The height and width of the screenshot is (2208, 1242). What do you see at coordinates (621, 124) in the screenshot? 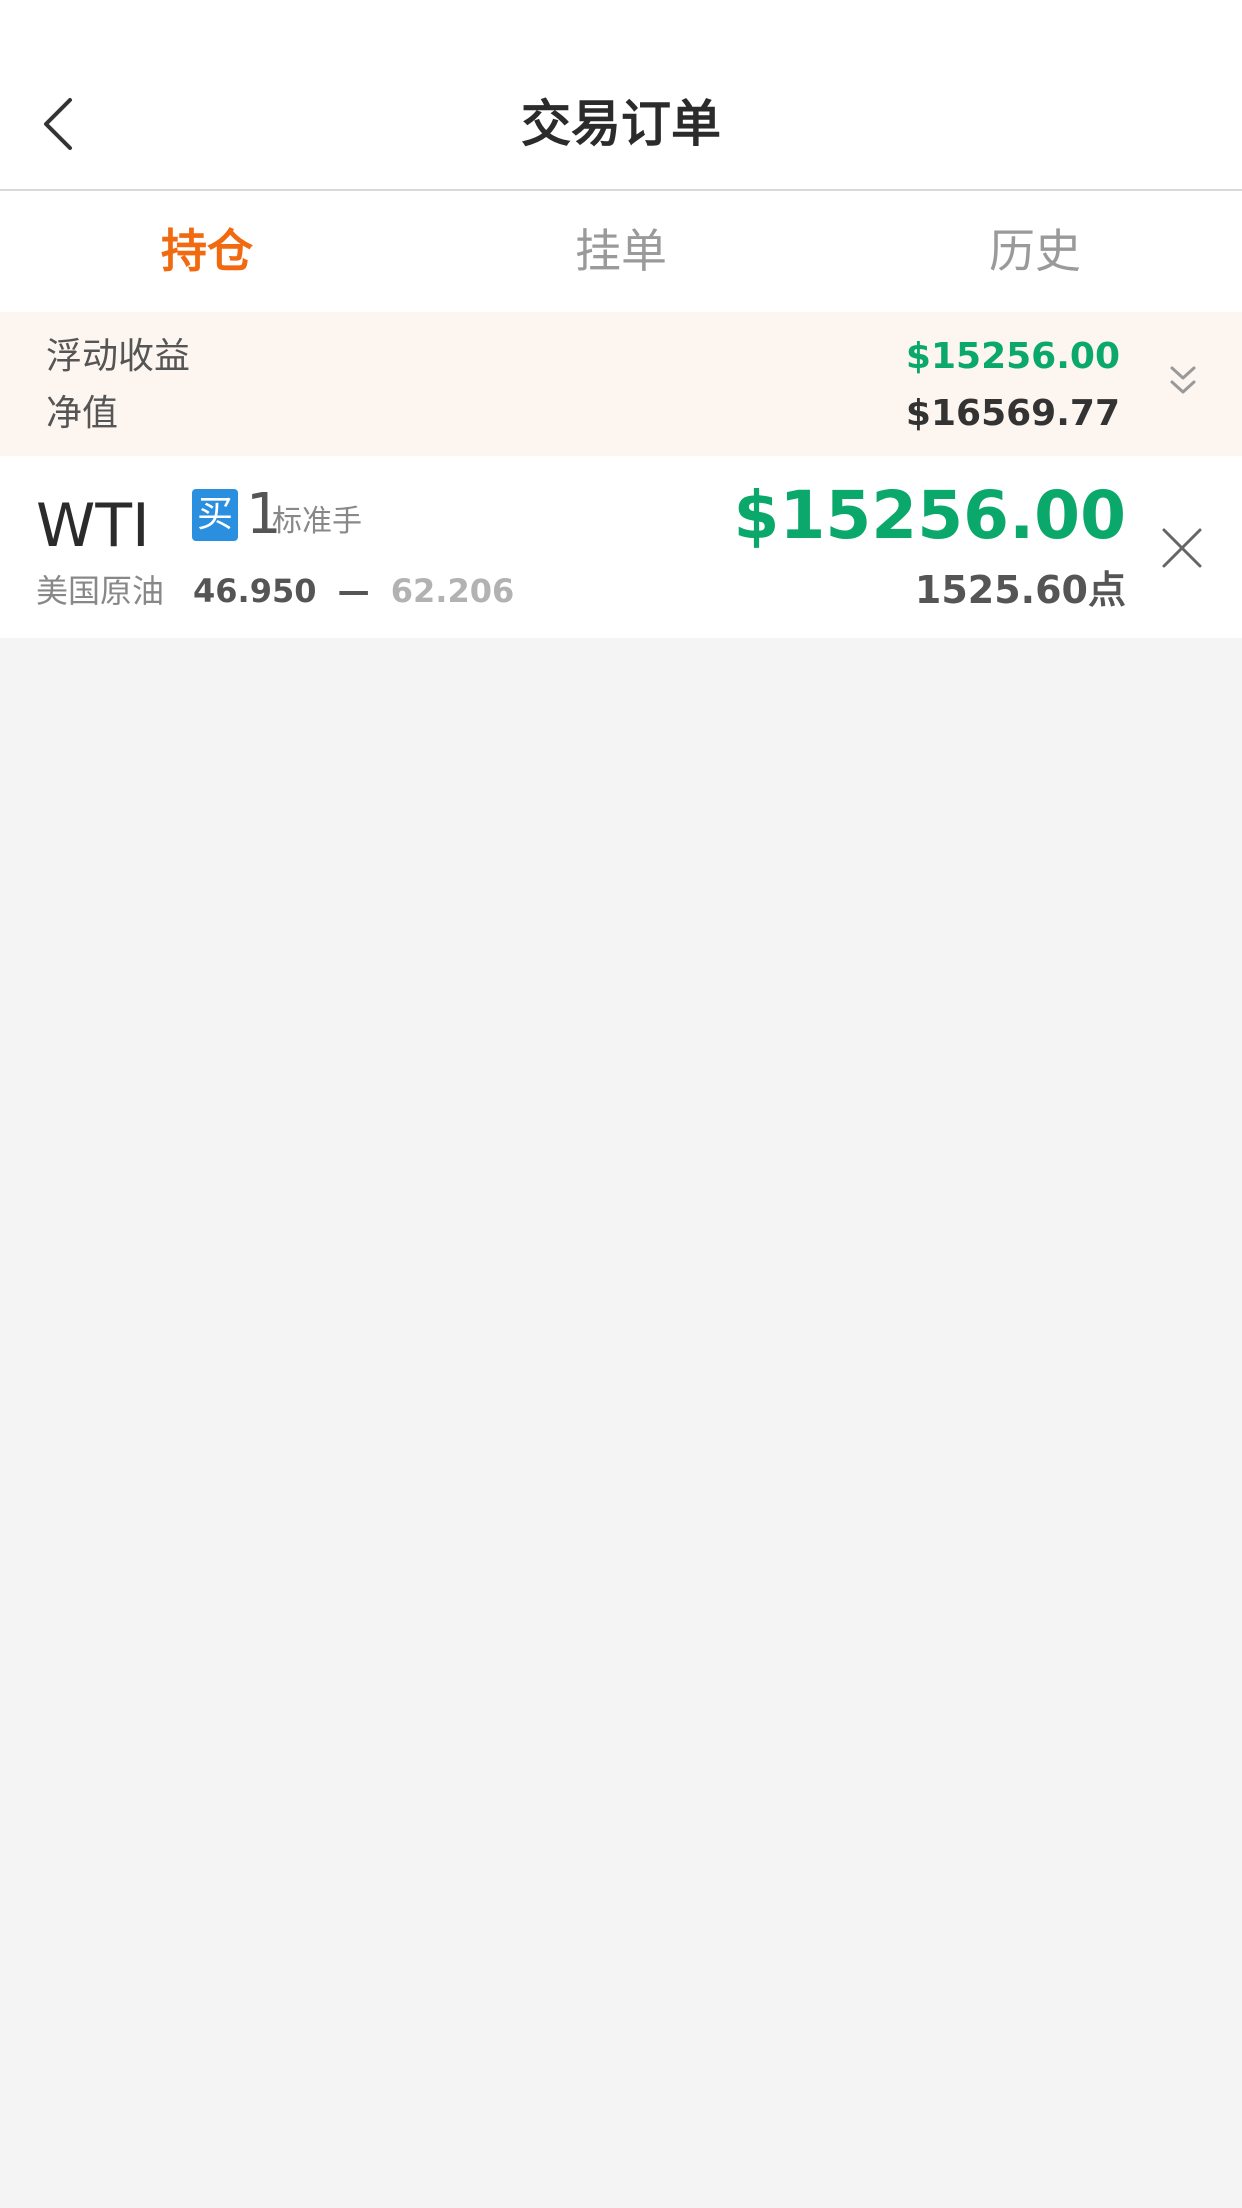
I see `page-title: 交易订单` at bounding box center [621, 124].